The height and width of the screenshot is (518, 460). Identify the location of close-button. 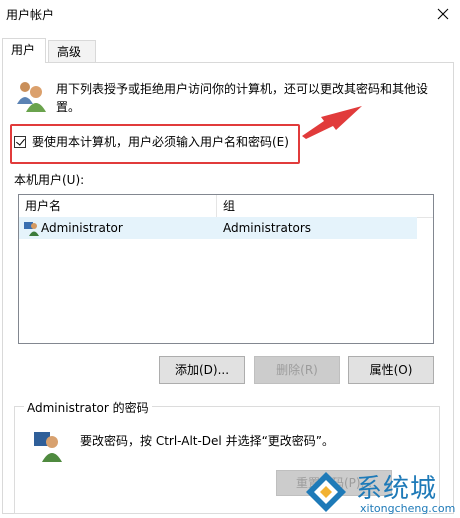
(443, 14).